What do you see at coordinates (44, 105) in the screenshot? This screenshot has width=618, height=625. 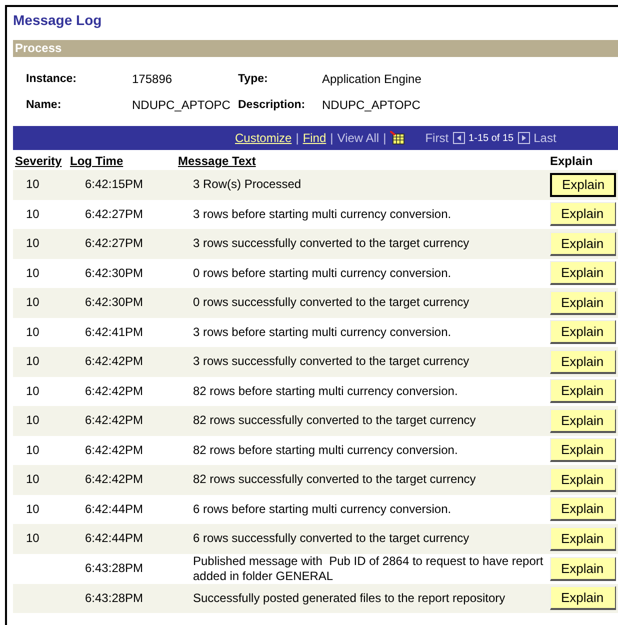 I see `field-label: Name:` at bounding box center [44, 105].